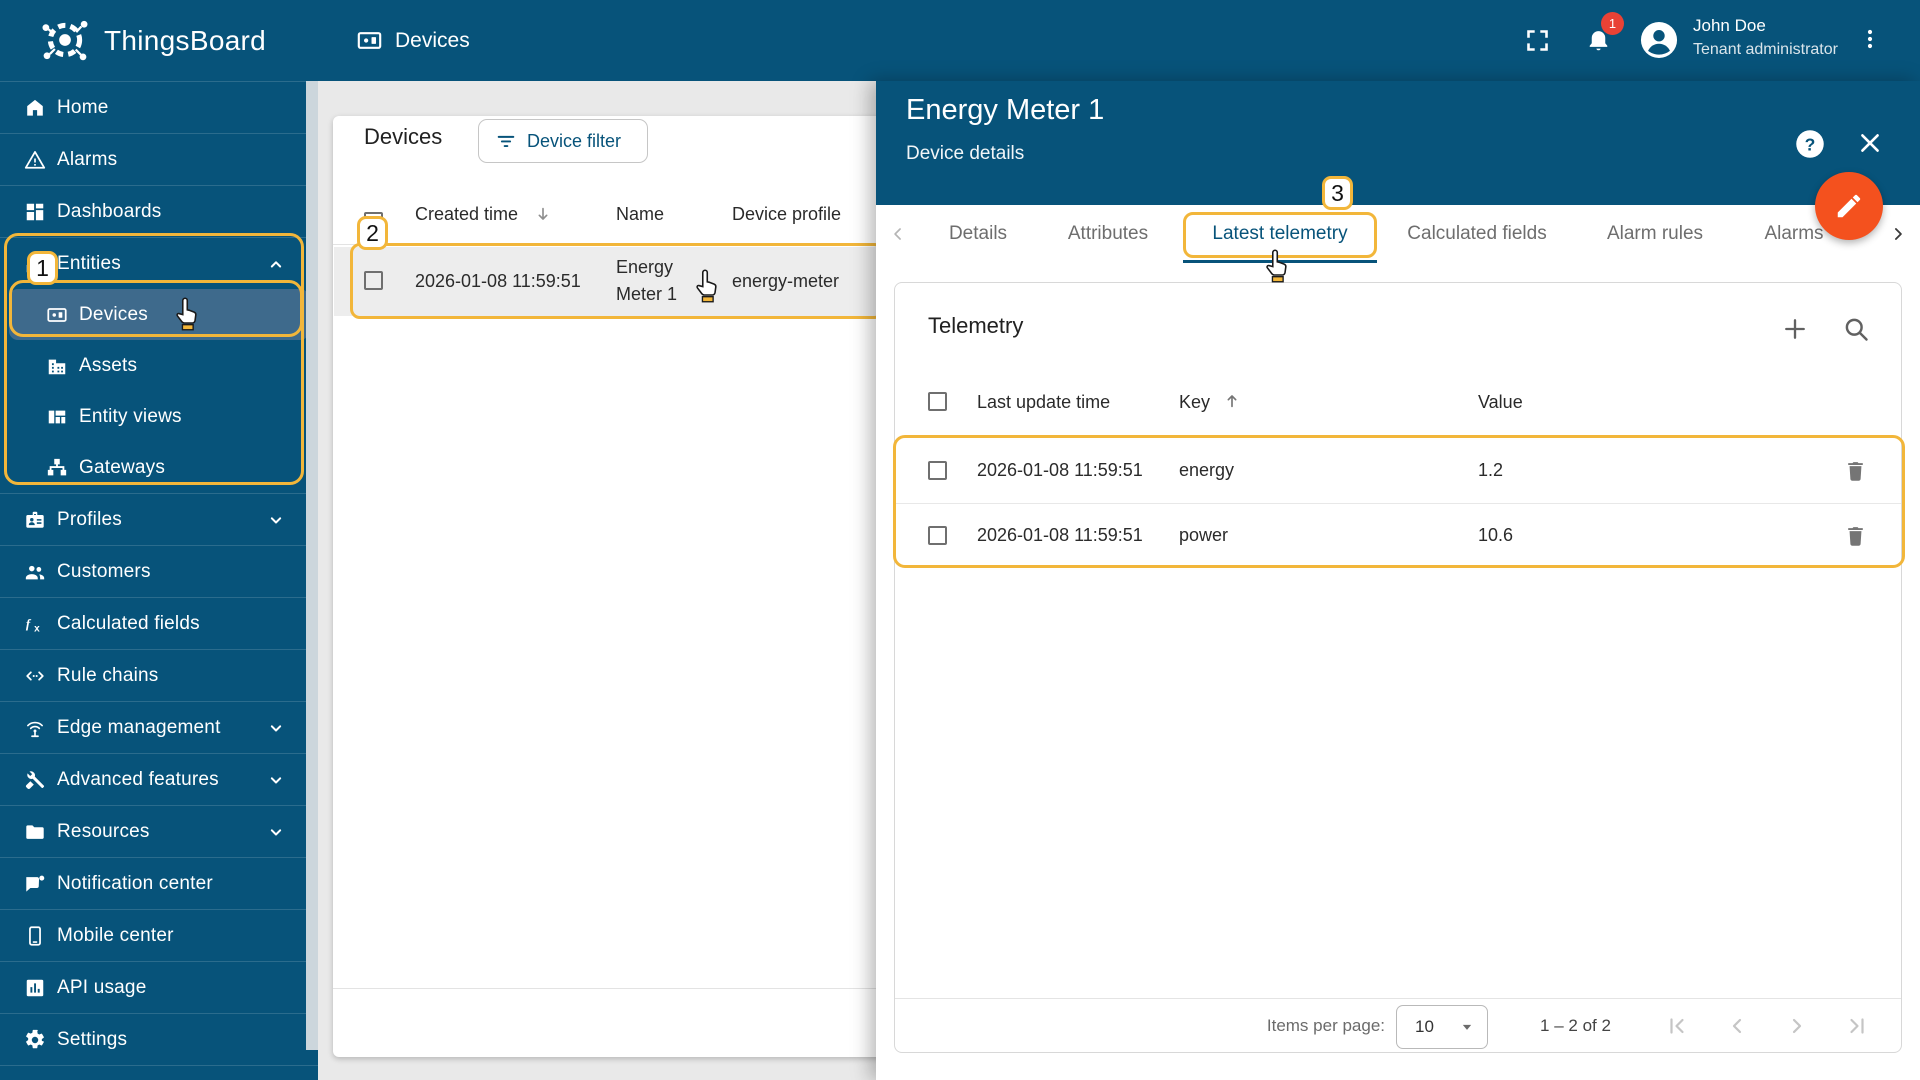 The image size is (1920, 1080). Describe the element at coordinates (466, 214) in the screenshot. I see `column-created-time: Created time` at that location.